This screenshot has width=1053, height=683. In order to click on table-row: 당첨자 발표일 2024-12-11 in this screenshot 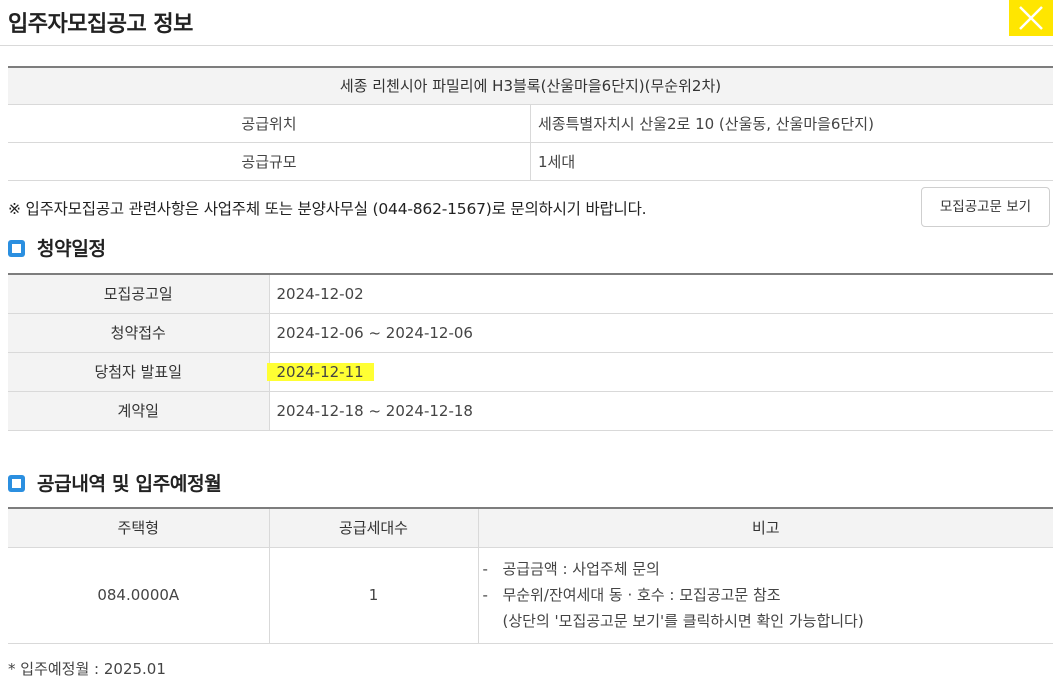, I will do `click(530, 372)`.